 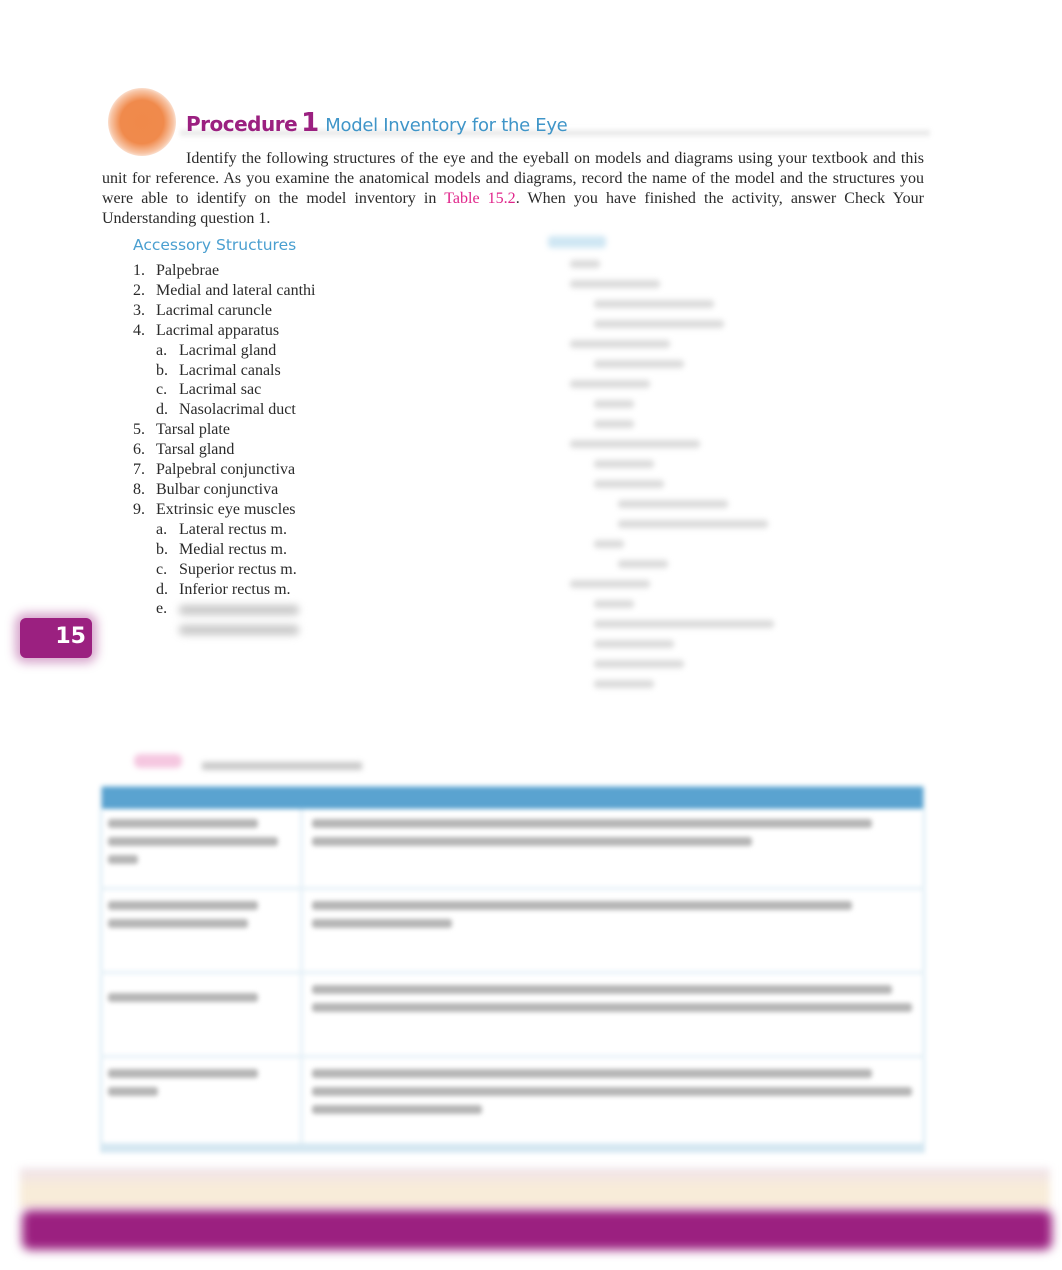 I want to click on eyeball-structures-list-redacted, so click(x=678, y=471).